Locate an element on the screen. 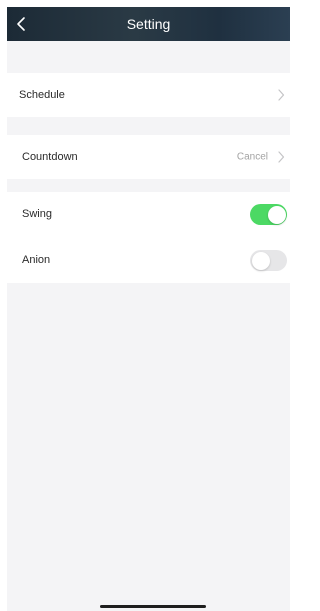 This screenshot has height=611, width=320. anion-label: Anion is located at coordinates (36, 260).